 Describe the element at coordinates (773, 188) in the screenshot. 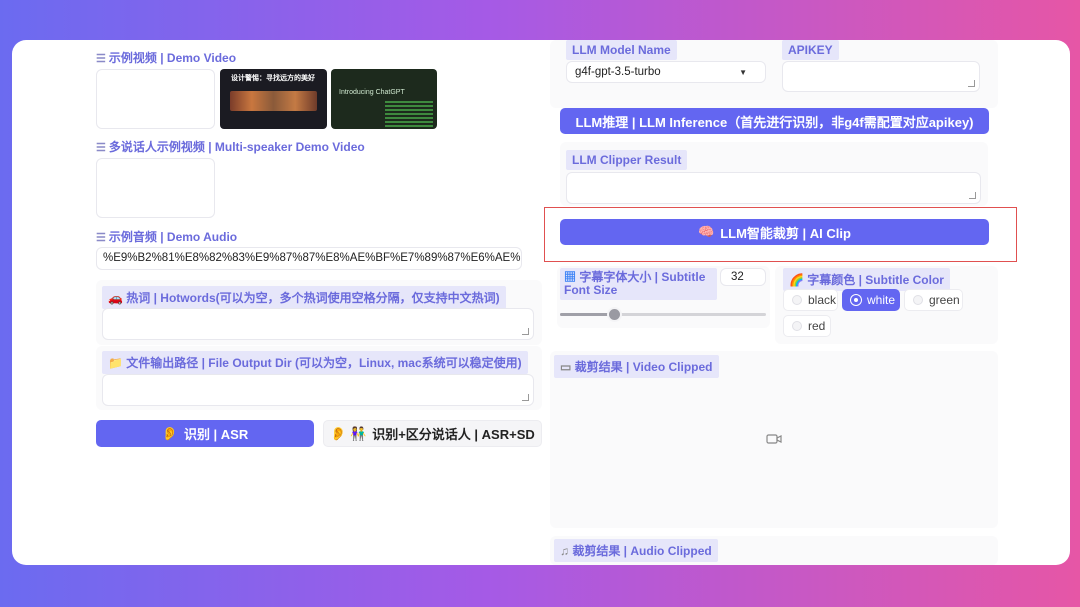

I see `llm-result-output` at that location.